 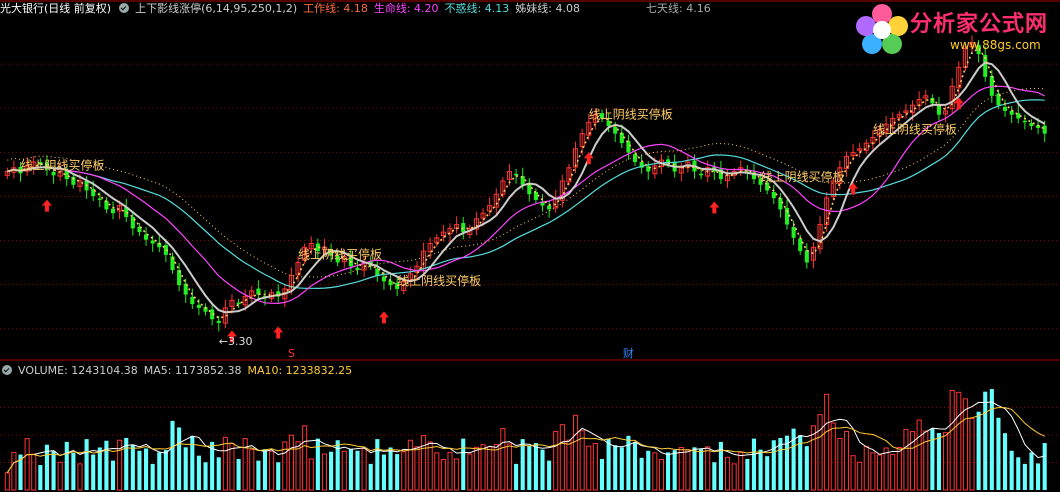 I want to click on volume-ma10-line, so click(x=525, y=440).